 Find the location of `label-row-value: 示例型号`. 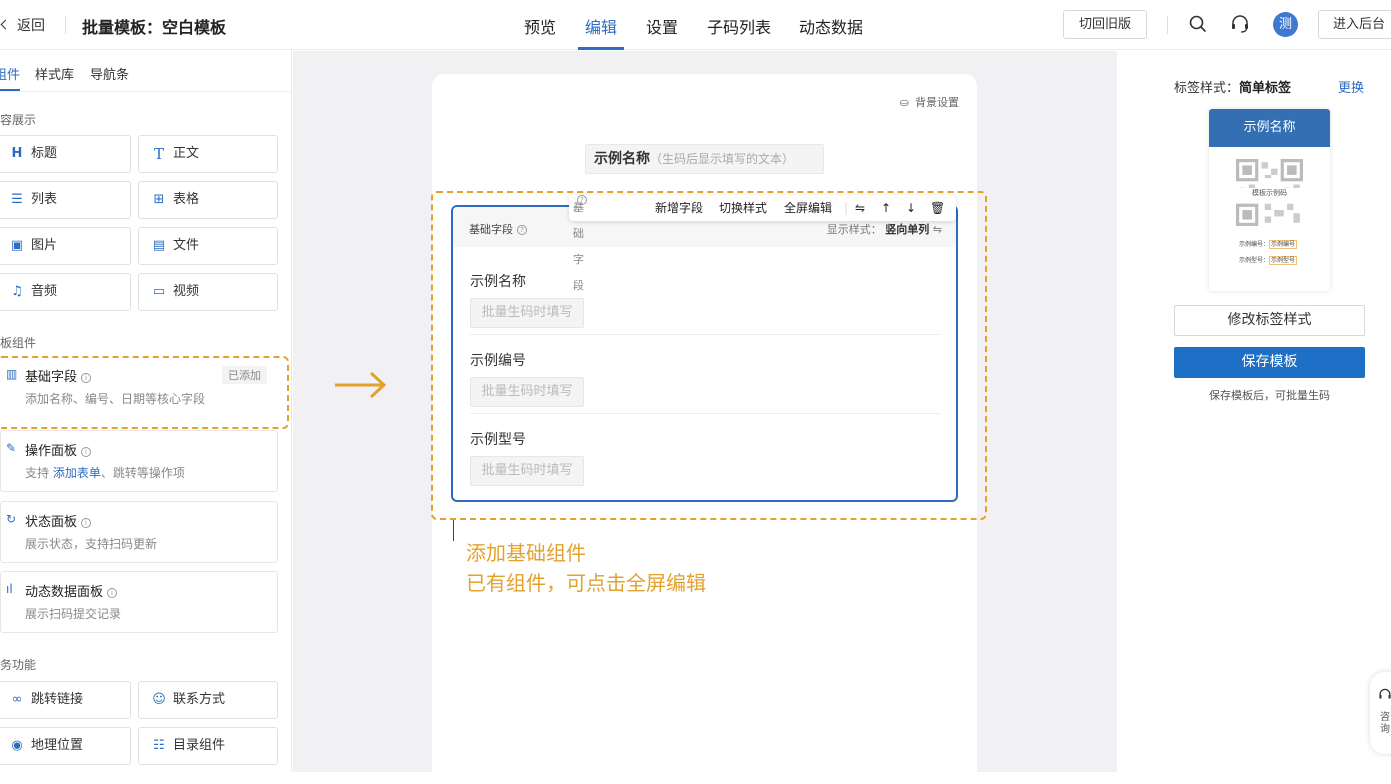

label-row-value: 示例型号 is located at coordinates (1283, 260).